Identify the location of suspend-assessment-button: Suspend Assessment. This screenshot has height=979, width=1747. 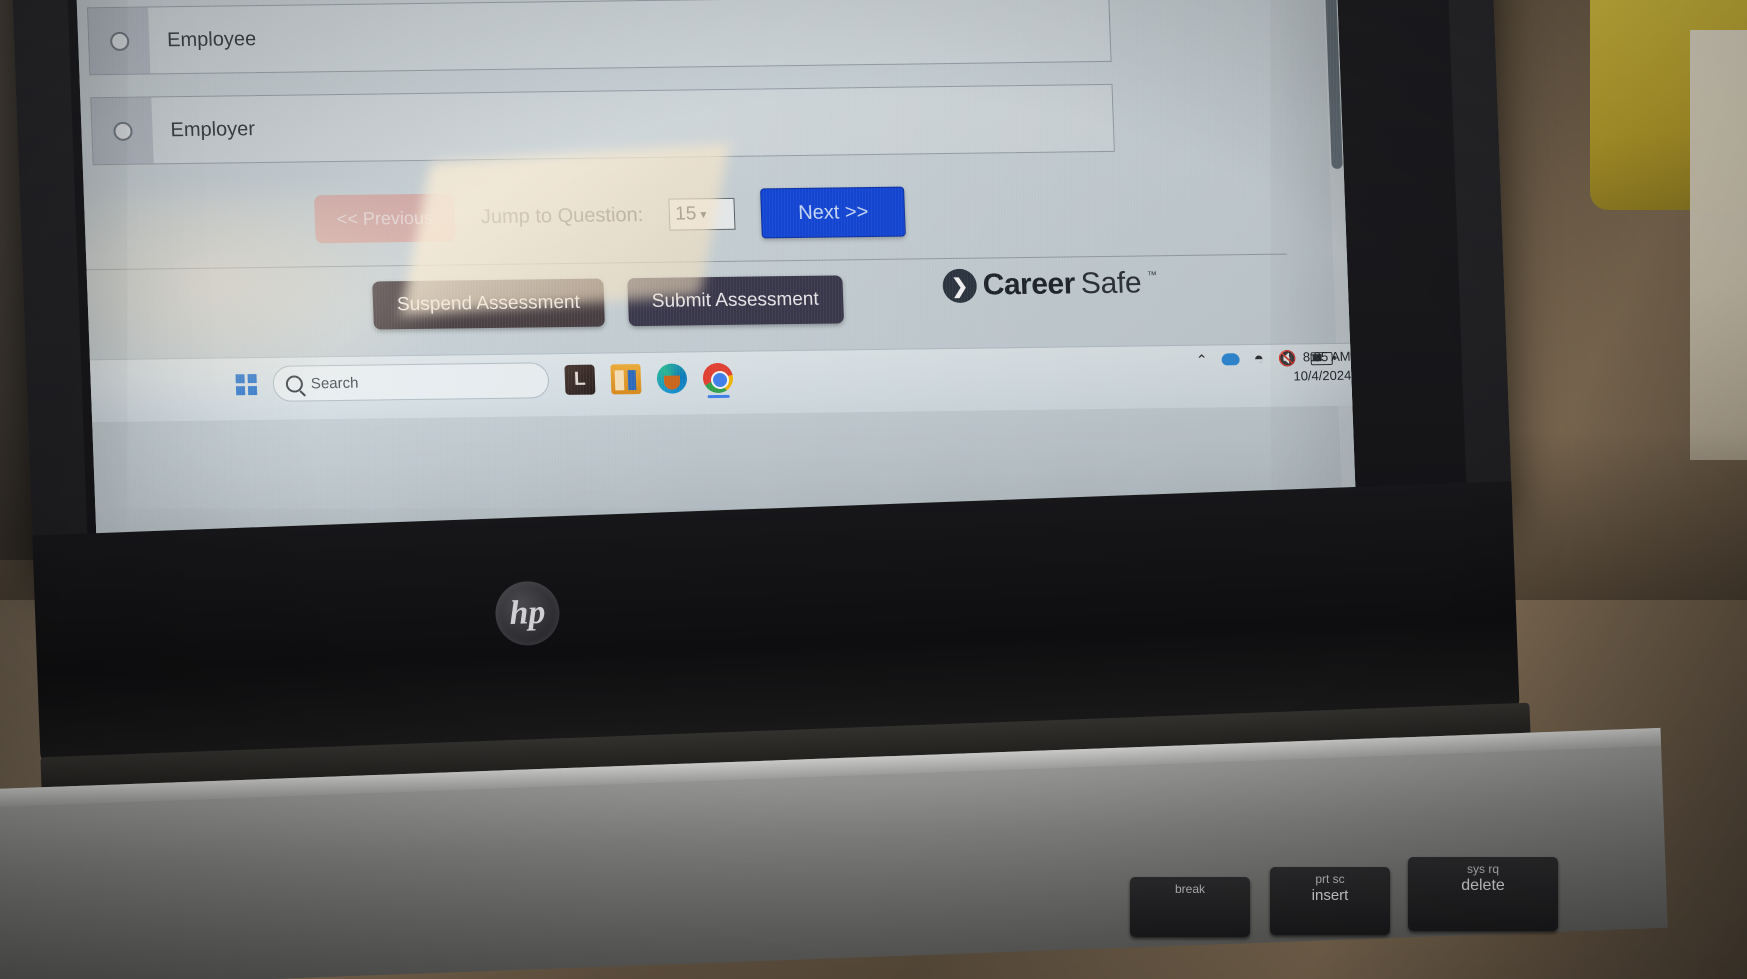
(488, 304).